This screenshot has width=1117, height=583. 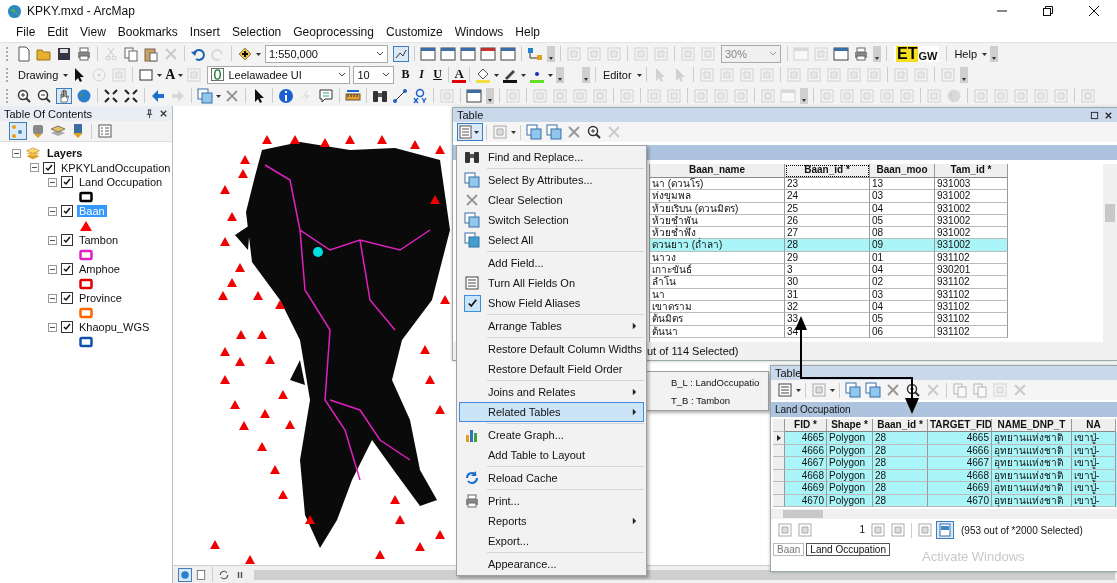 I want to click on menu-item: Reload Cache, so click(x=551, y=478).